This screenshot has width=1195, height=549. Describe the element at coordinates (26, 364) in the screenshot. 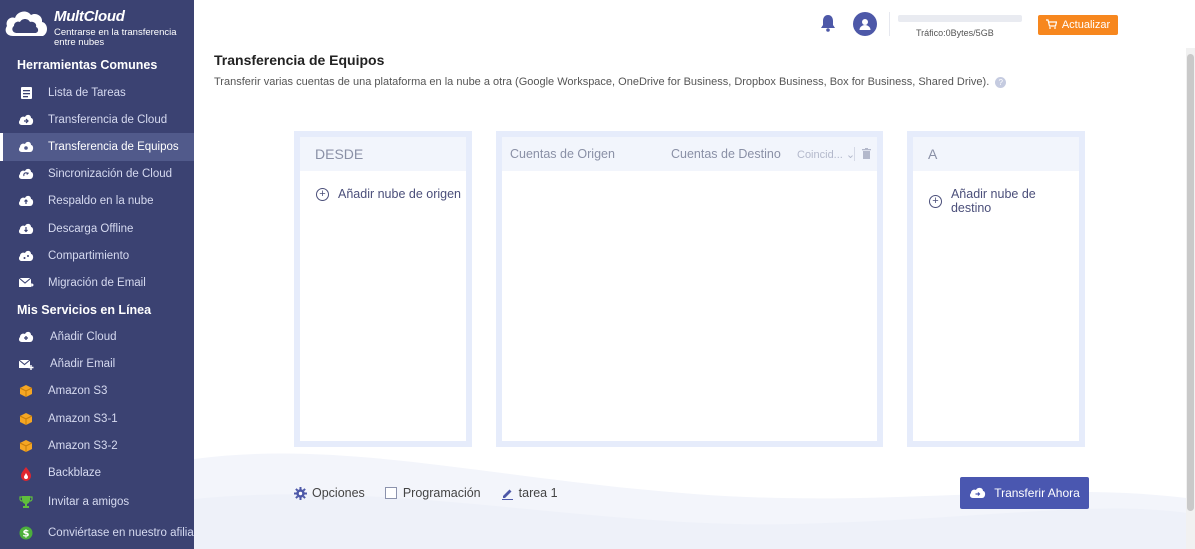

I see `add-email-icon` at that location.